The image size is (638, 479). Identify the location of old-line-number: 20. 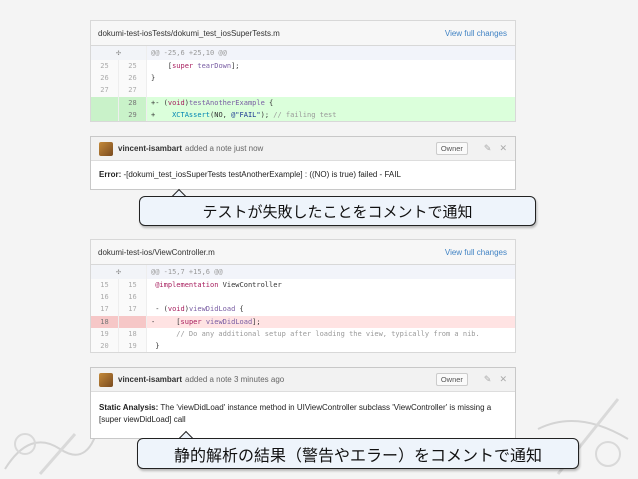
(105, 346).